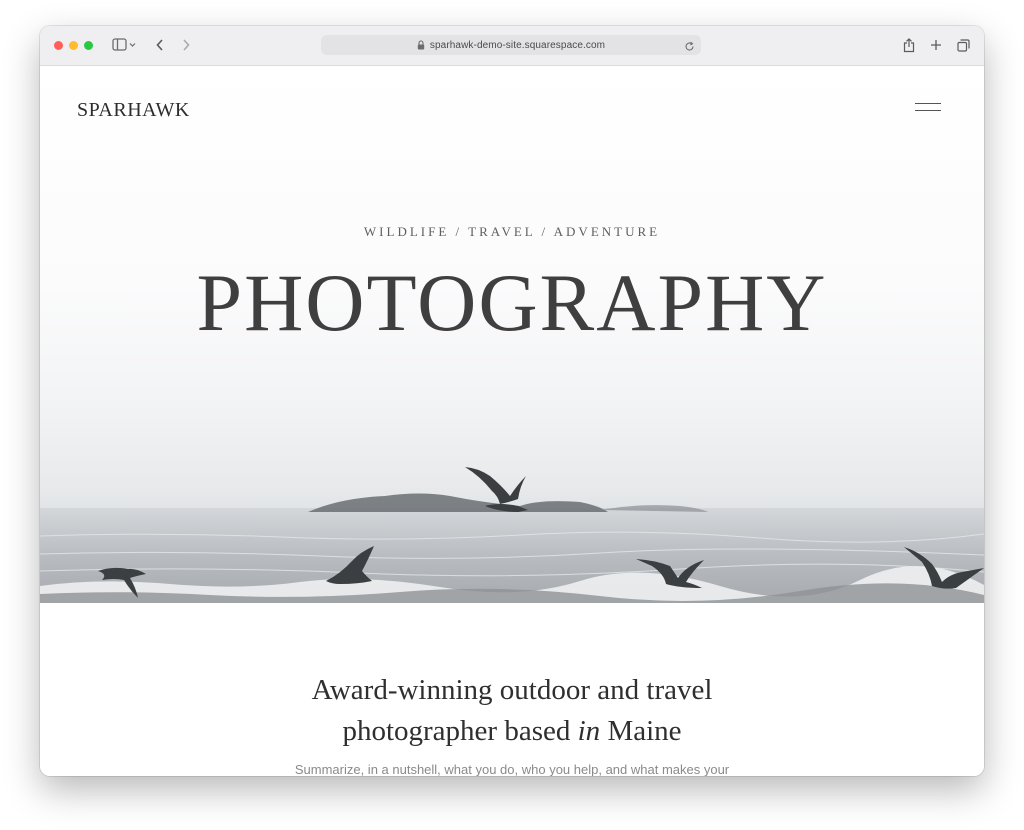 The width and height of the screenshot is (1024, 830). Describe the element at coordinates (928, 103) in the screenshot. I see `hamburger-menu-icon` at that location.